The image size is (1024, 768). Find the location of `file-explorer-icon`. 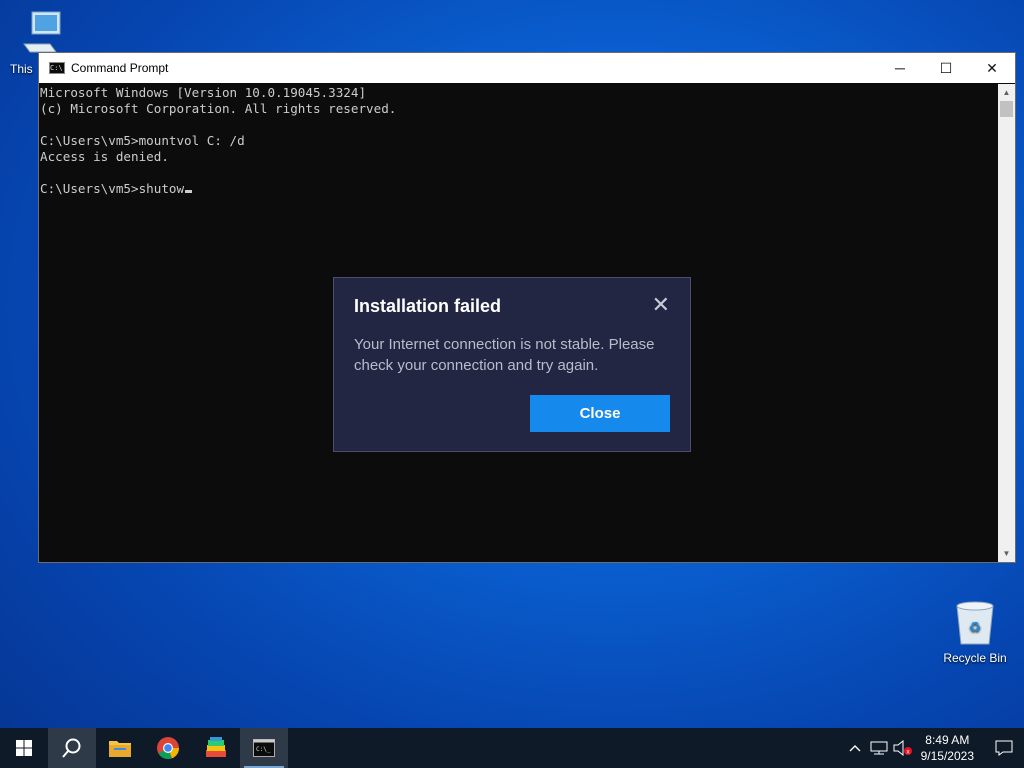

file-explorer-icon is located at coordinates (120, 749).